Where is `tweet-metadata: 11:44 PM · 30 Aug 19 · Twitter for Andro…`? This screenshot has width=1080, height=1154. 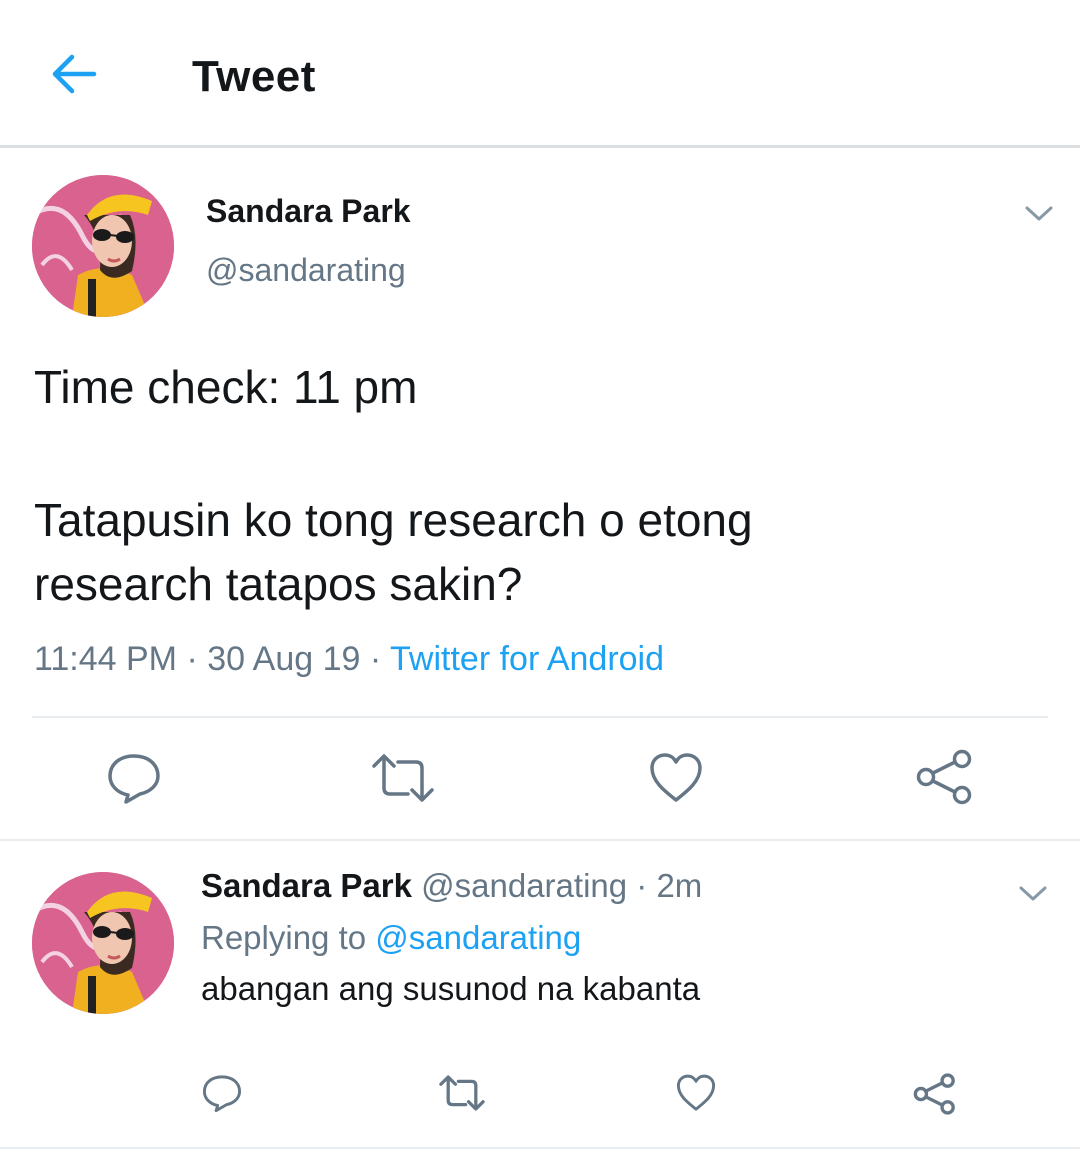
tweet-metadata: 11:44 PM · 30 Aug 19 · Twitter for Andro… is located at coordinates (349, 659).